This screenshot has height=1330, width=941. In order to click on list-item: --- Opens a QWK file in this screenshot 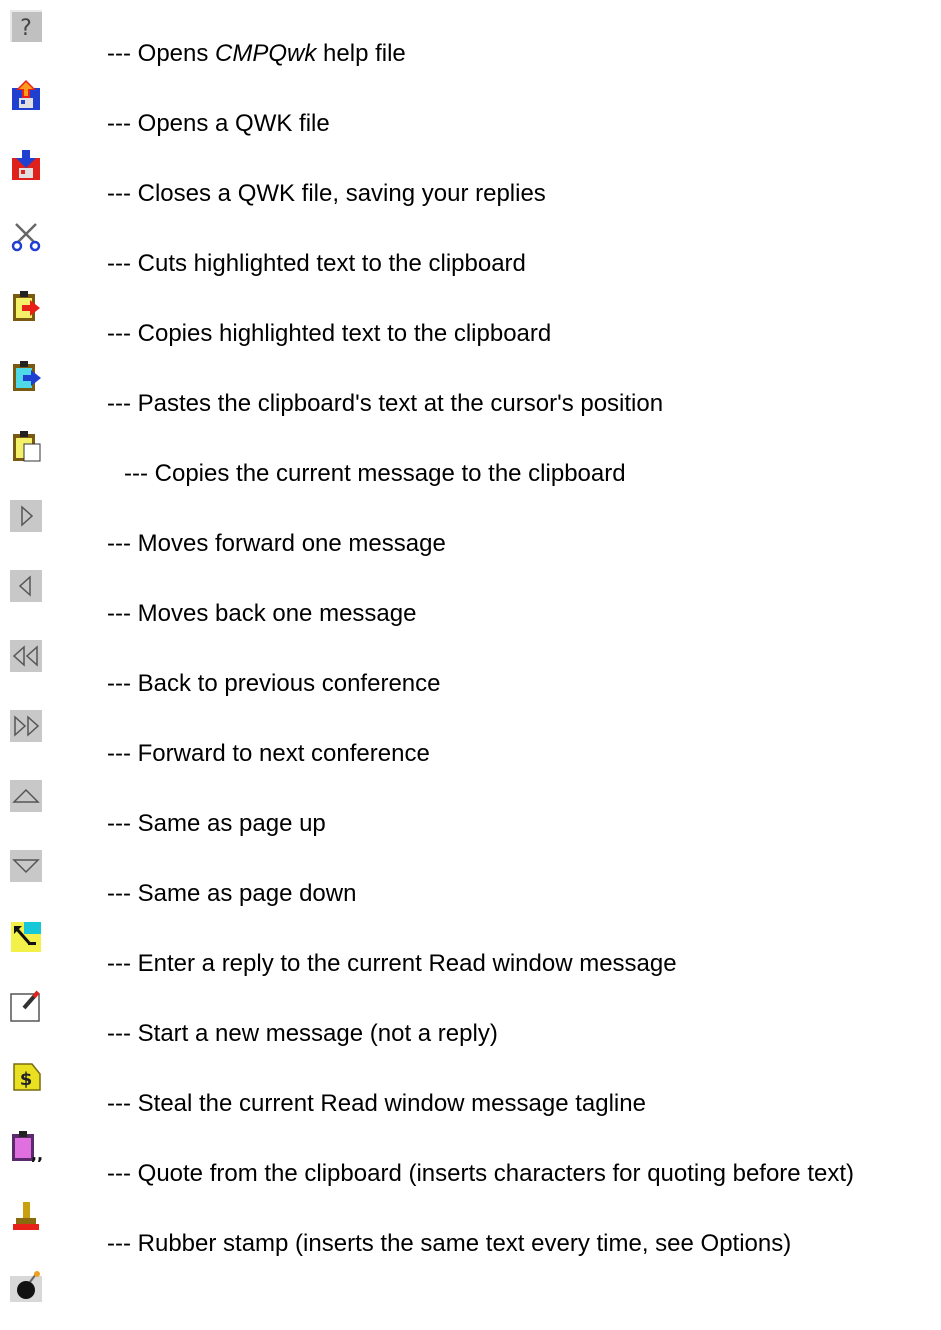, I will do `click(470, 105)`.